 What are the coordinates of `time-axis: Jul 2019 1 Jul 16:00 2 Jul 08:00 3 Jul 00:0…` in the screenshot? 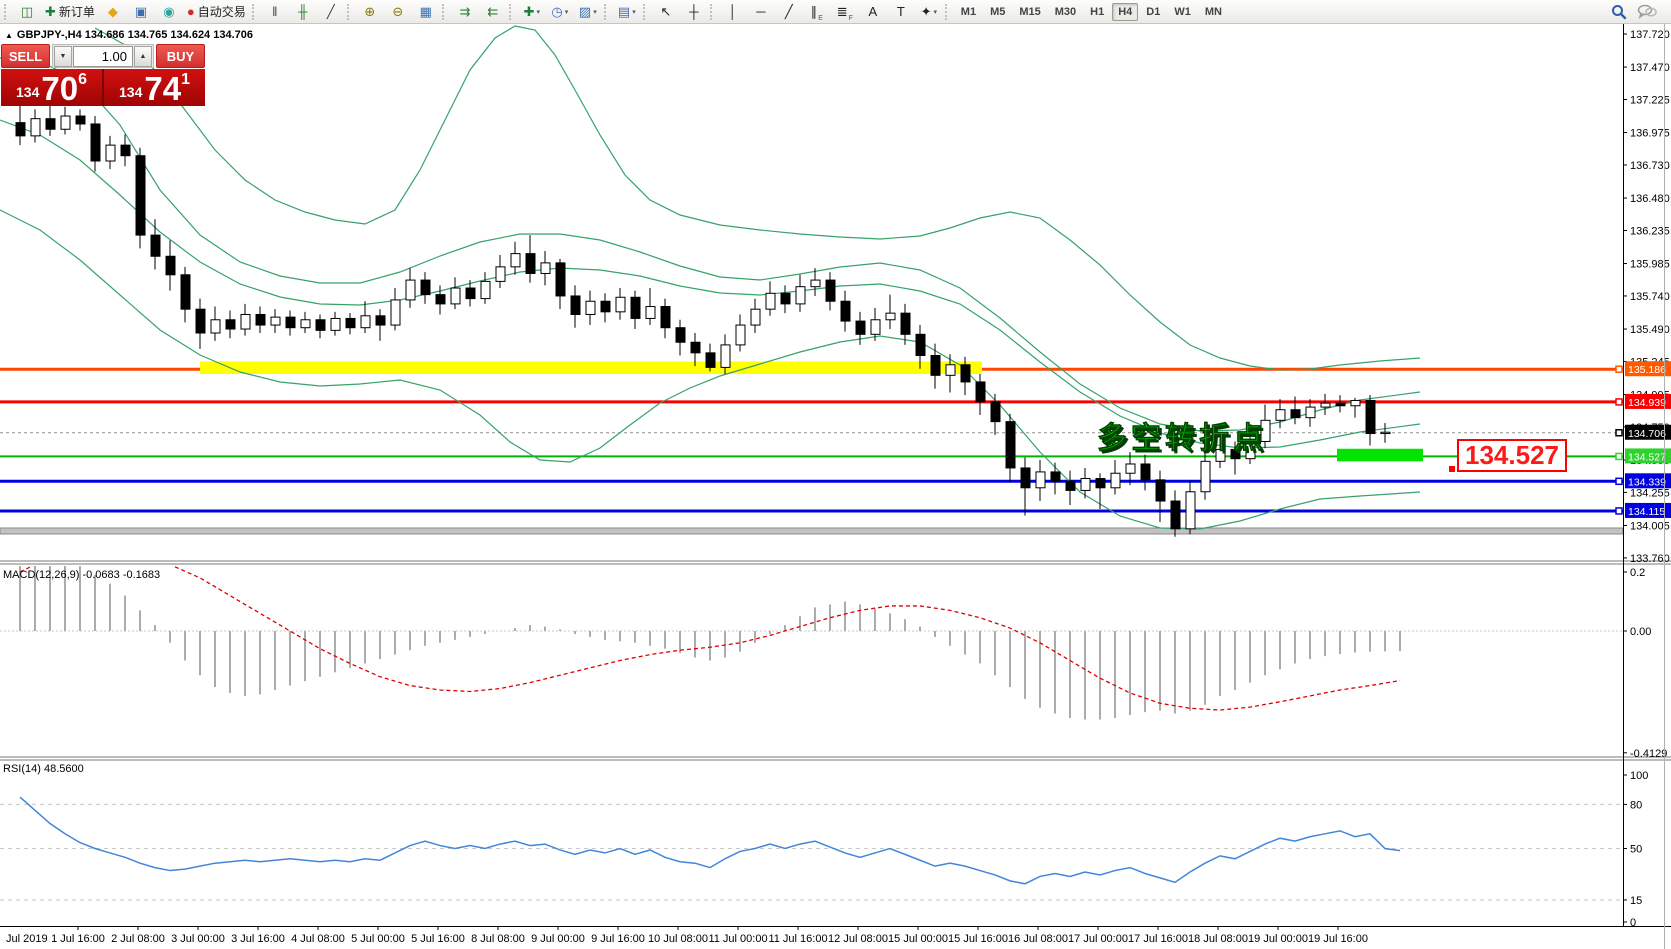 It's located at (835, 935).